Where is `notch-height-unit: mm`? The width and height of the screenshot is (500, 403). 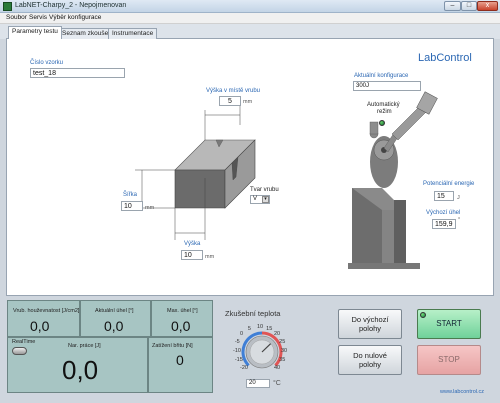
notch-height-unit: mm is located at coordinates (248, 102).